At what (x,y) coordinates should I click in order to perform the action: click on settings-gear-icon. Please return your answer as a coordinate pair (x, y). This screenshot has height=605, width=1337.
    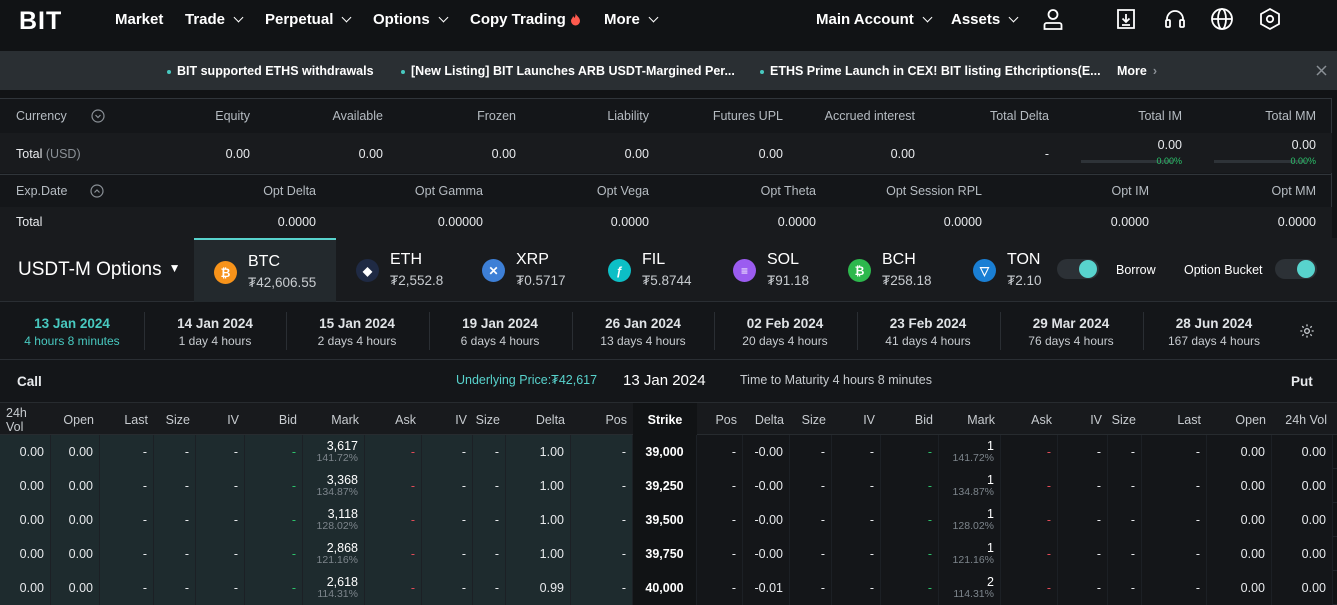
    Looking at the image, I should click on (1307, 331).